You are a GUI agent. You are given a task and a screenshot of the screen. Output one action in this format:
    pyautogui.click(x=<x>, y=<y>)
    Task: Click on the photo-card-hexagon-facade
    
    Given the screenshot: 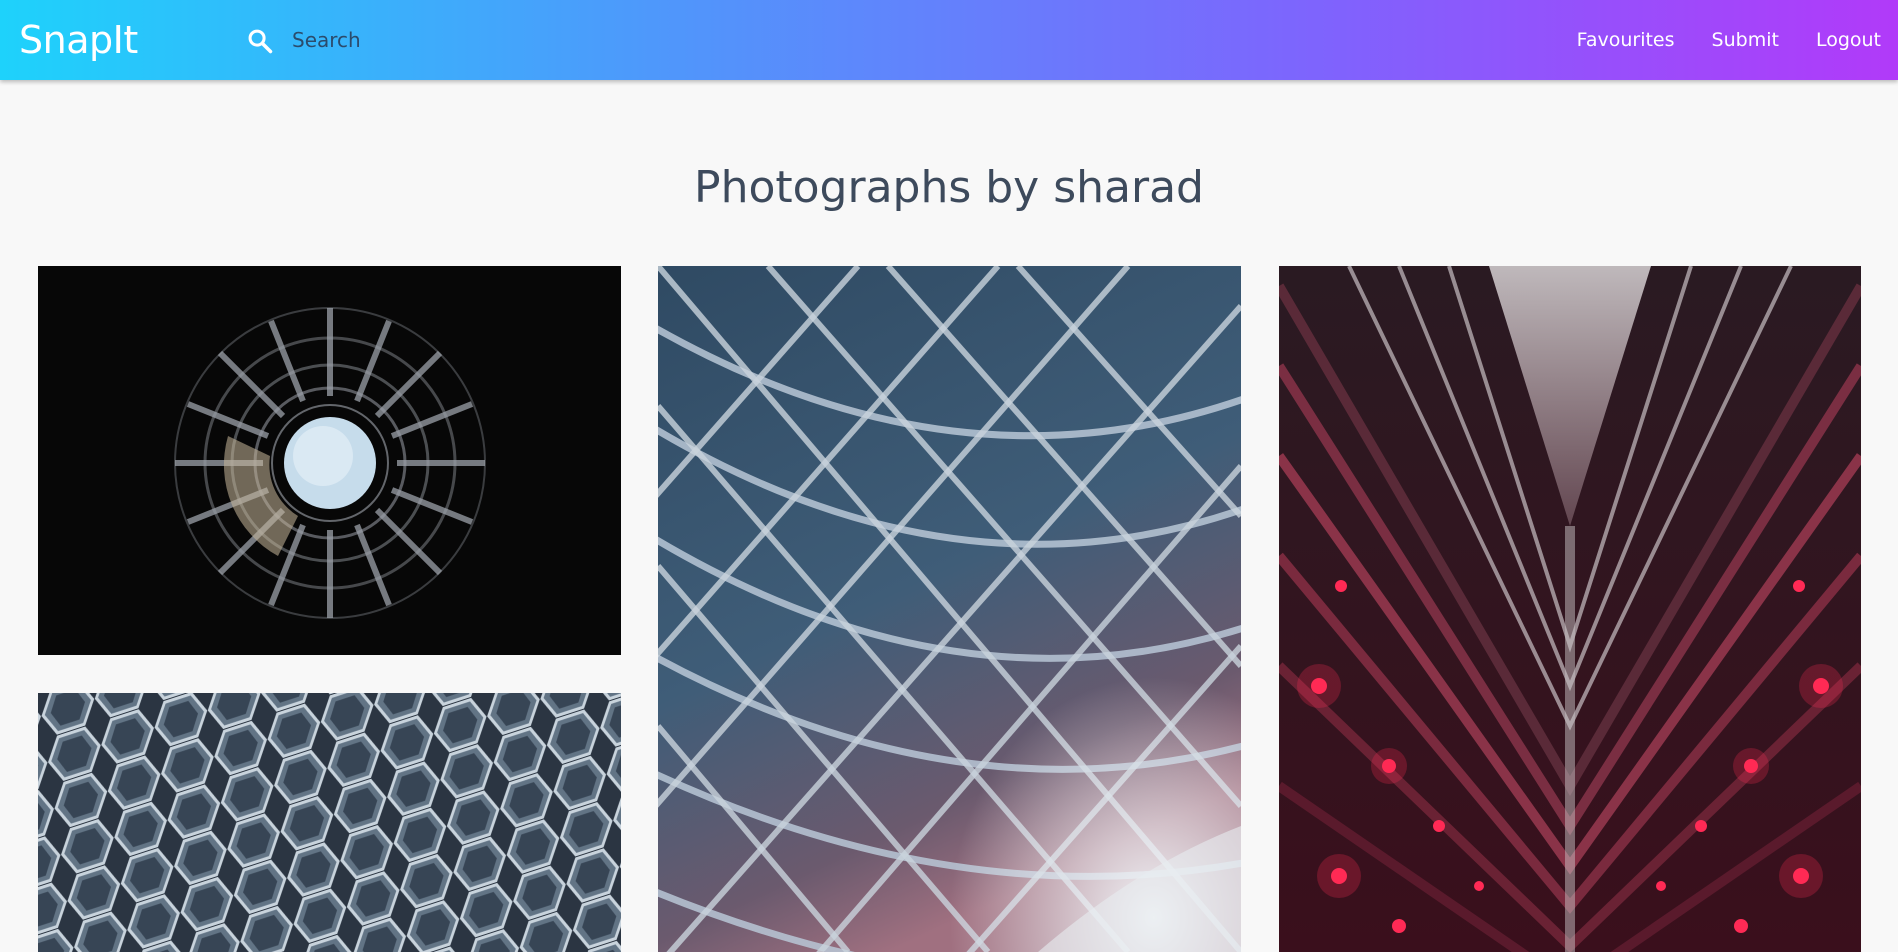 What is the action you would take?
    pyautogui.click(x=329, y=822)
    